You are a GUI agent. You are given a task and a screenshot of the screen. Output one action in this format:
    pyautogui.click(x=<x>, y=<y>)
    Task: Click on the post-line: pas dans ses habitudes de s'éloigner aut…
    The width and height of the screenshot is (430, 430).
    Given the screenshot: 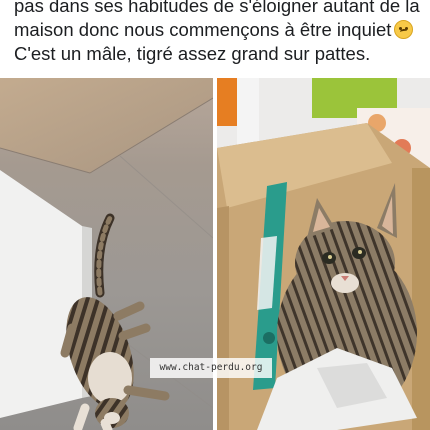 What is the action you would take?
    pyautogui.click(x=217, y=8)
    